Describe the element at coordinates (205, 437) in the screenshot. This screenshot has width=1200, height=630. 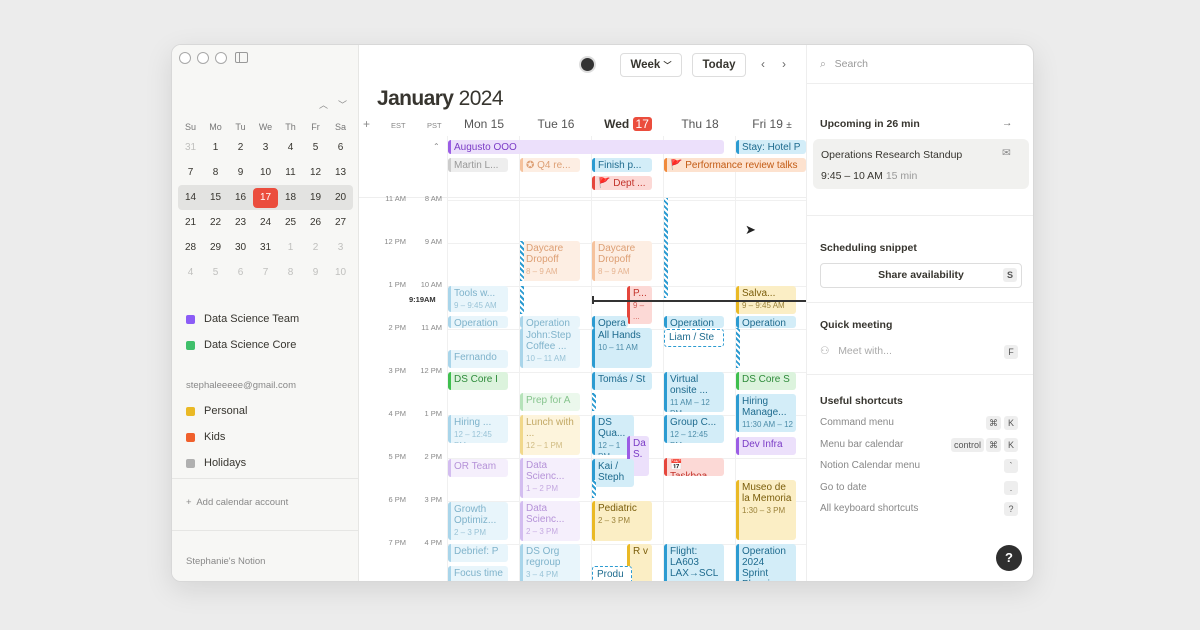
I see `calendar-item-kids: Kids` at that location.